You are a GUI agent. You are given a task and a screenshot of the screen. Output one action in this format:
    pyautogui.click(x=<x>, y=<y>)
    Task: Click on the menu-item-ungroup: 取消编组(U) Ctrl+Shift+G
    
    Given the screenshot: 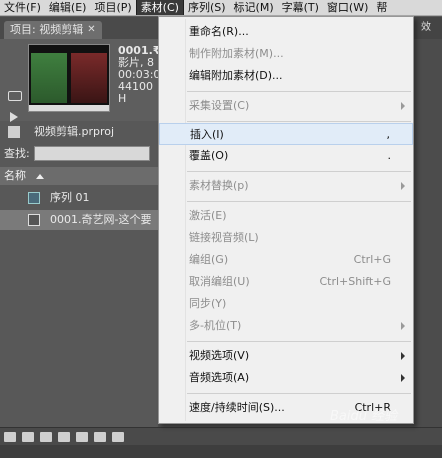 What is the action you would take?
    pyautogui.click(x=286, y=282)
    